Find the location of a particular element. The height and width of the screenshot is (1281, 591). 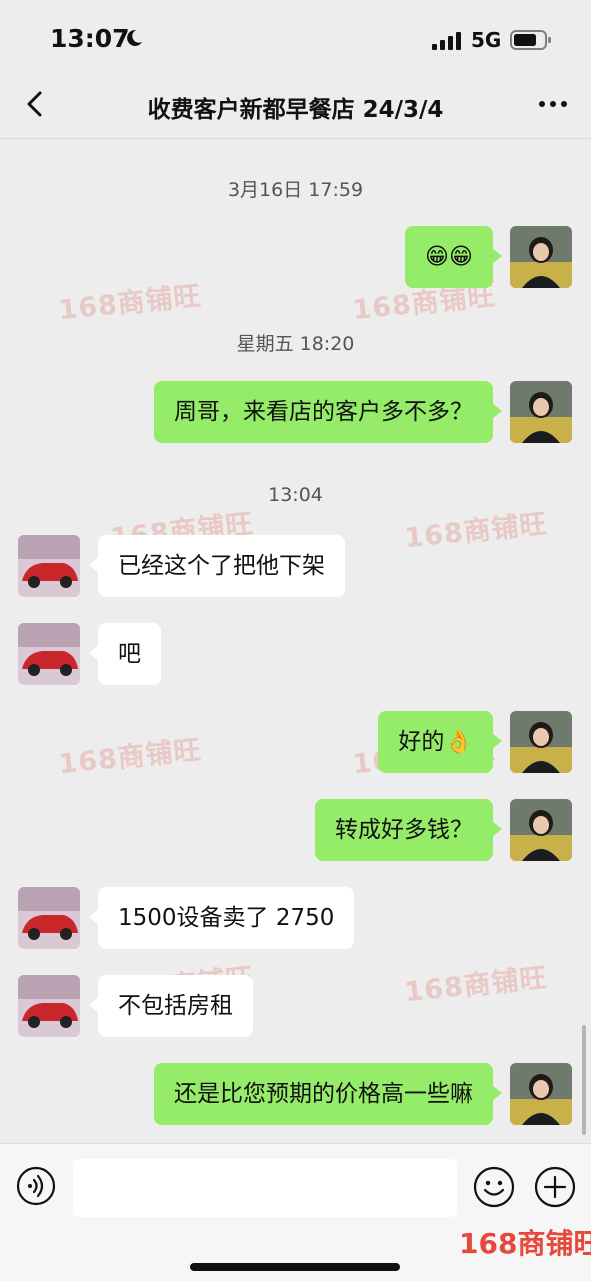

input-bar: 168商铺旺 is located at coordinates (295, 1212).